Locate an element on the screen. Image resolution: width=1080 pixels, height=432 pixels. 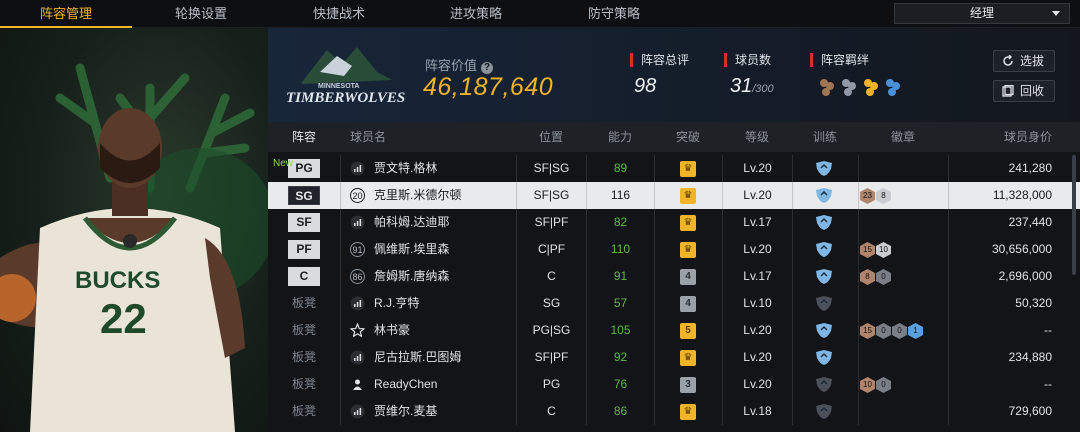
player-position: PG|SG is located at coordinates (551, 330).